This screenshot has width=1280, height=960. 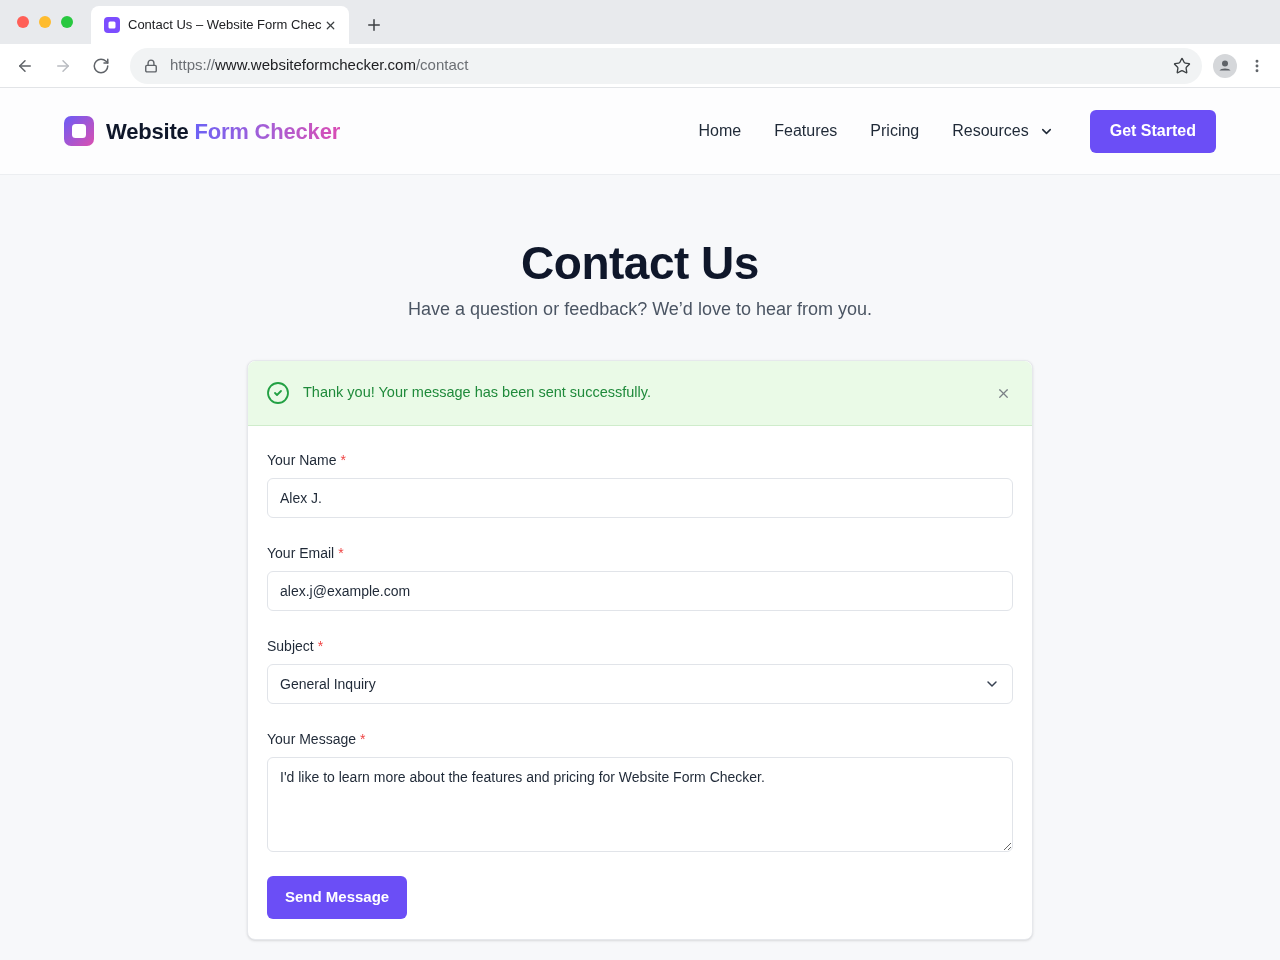 I want to click on logo-icon, so click(x=79, y=131).